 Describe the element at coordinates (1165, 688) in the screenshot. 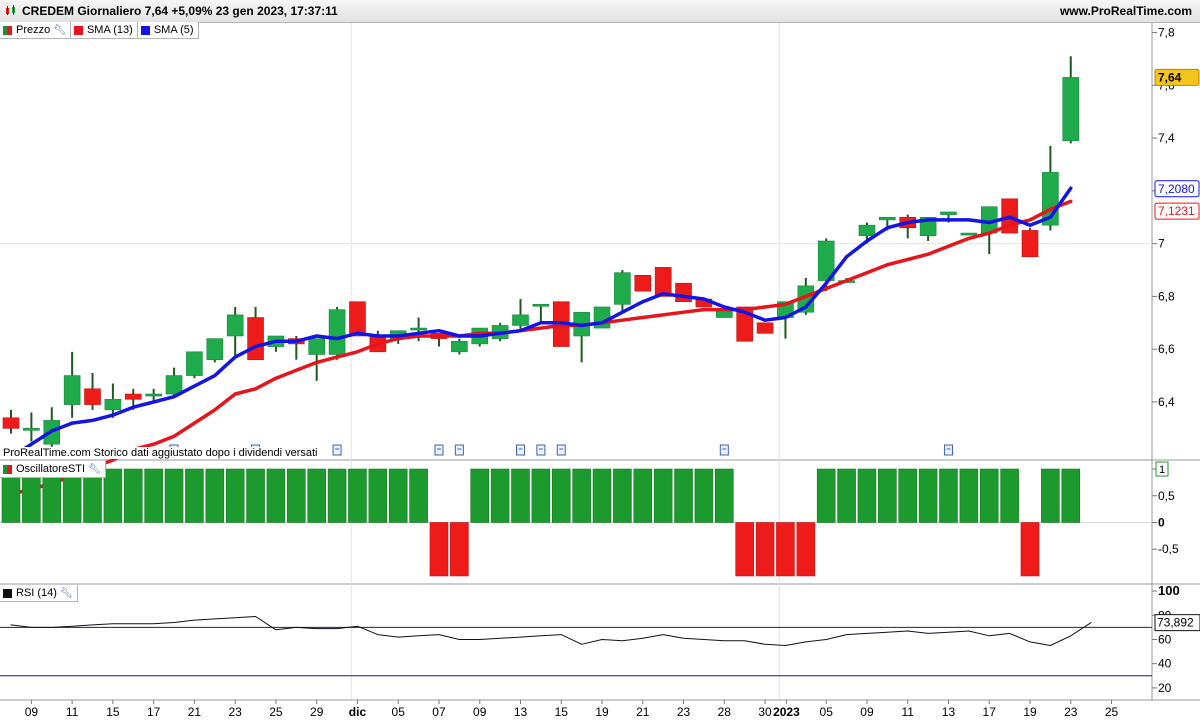

I see `rsi-tick-label: 20` at that location.